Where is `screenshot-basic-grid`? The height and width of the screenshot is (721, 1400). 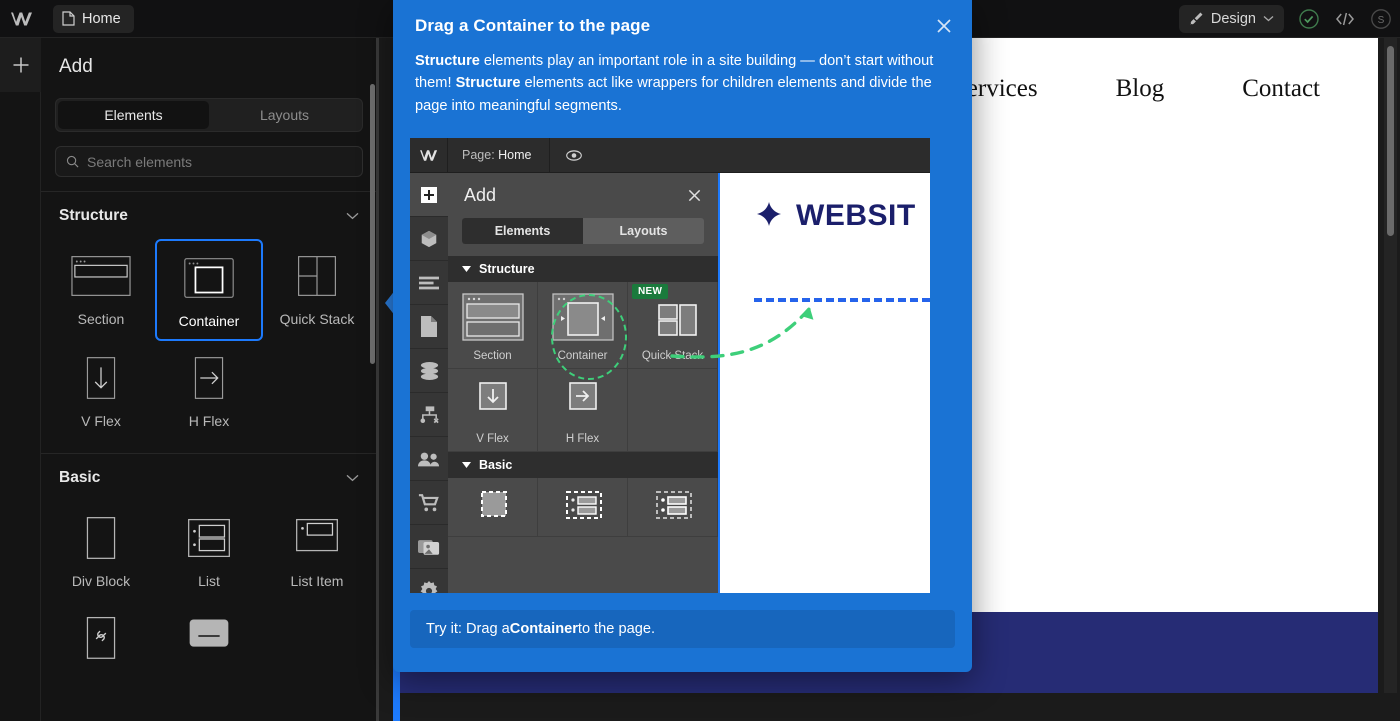 screenshot-basic-grid is located at coordinates (583, 507).